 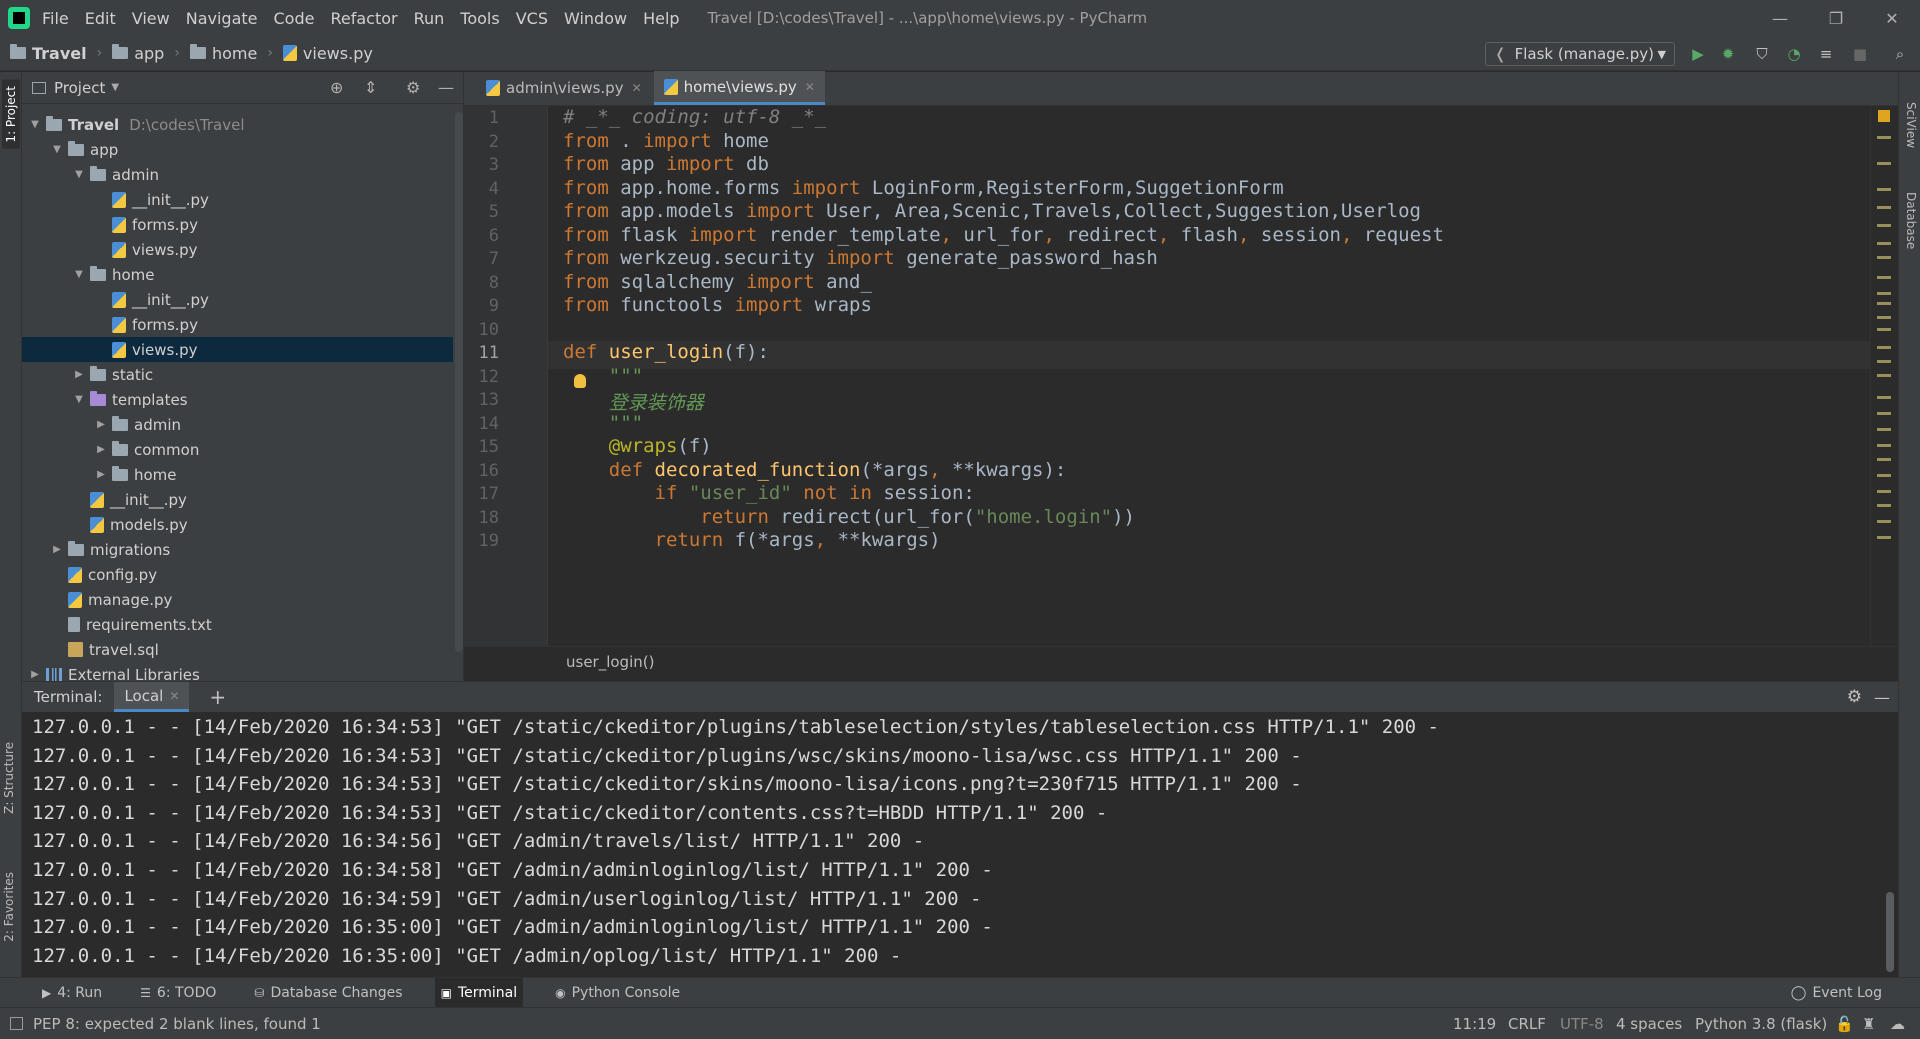 I want to click on menu-file: File, so click(x=55, y=18).